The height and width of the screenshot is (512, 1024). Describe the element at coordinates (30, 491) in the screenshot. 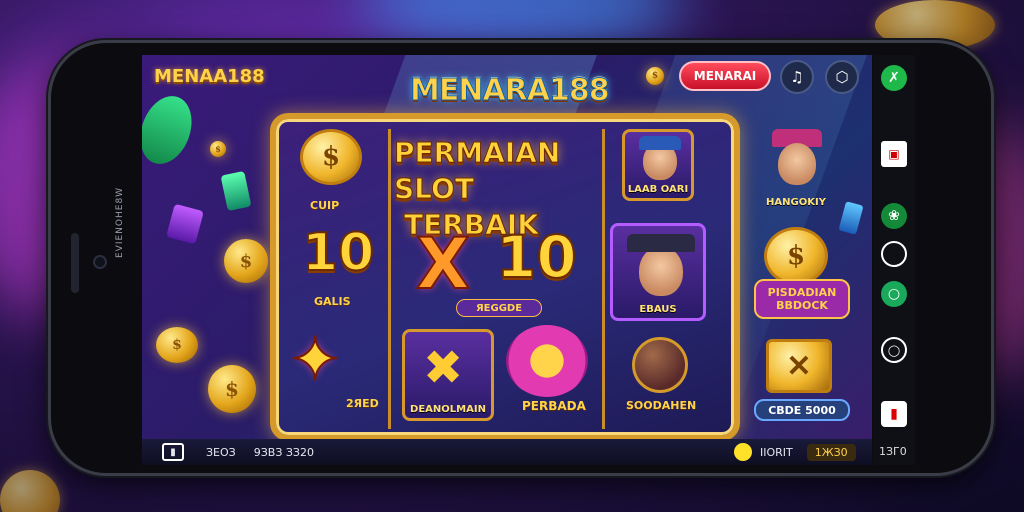

I see `bg-coin-bottomleft` at that location.